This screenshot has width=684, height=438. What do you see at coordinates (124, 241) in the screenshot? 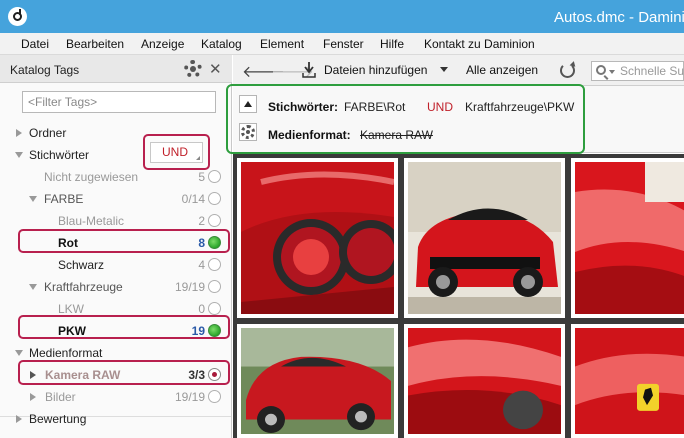
I see `highlight-rot-box` at bounding box center [124, 241].